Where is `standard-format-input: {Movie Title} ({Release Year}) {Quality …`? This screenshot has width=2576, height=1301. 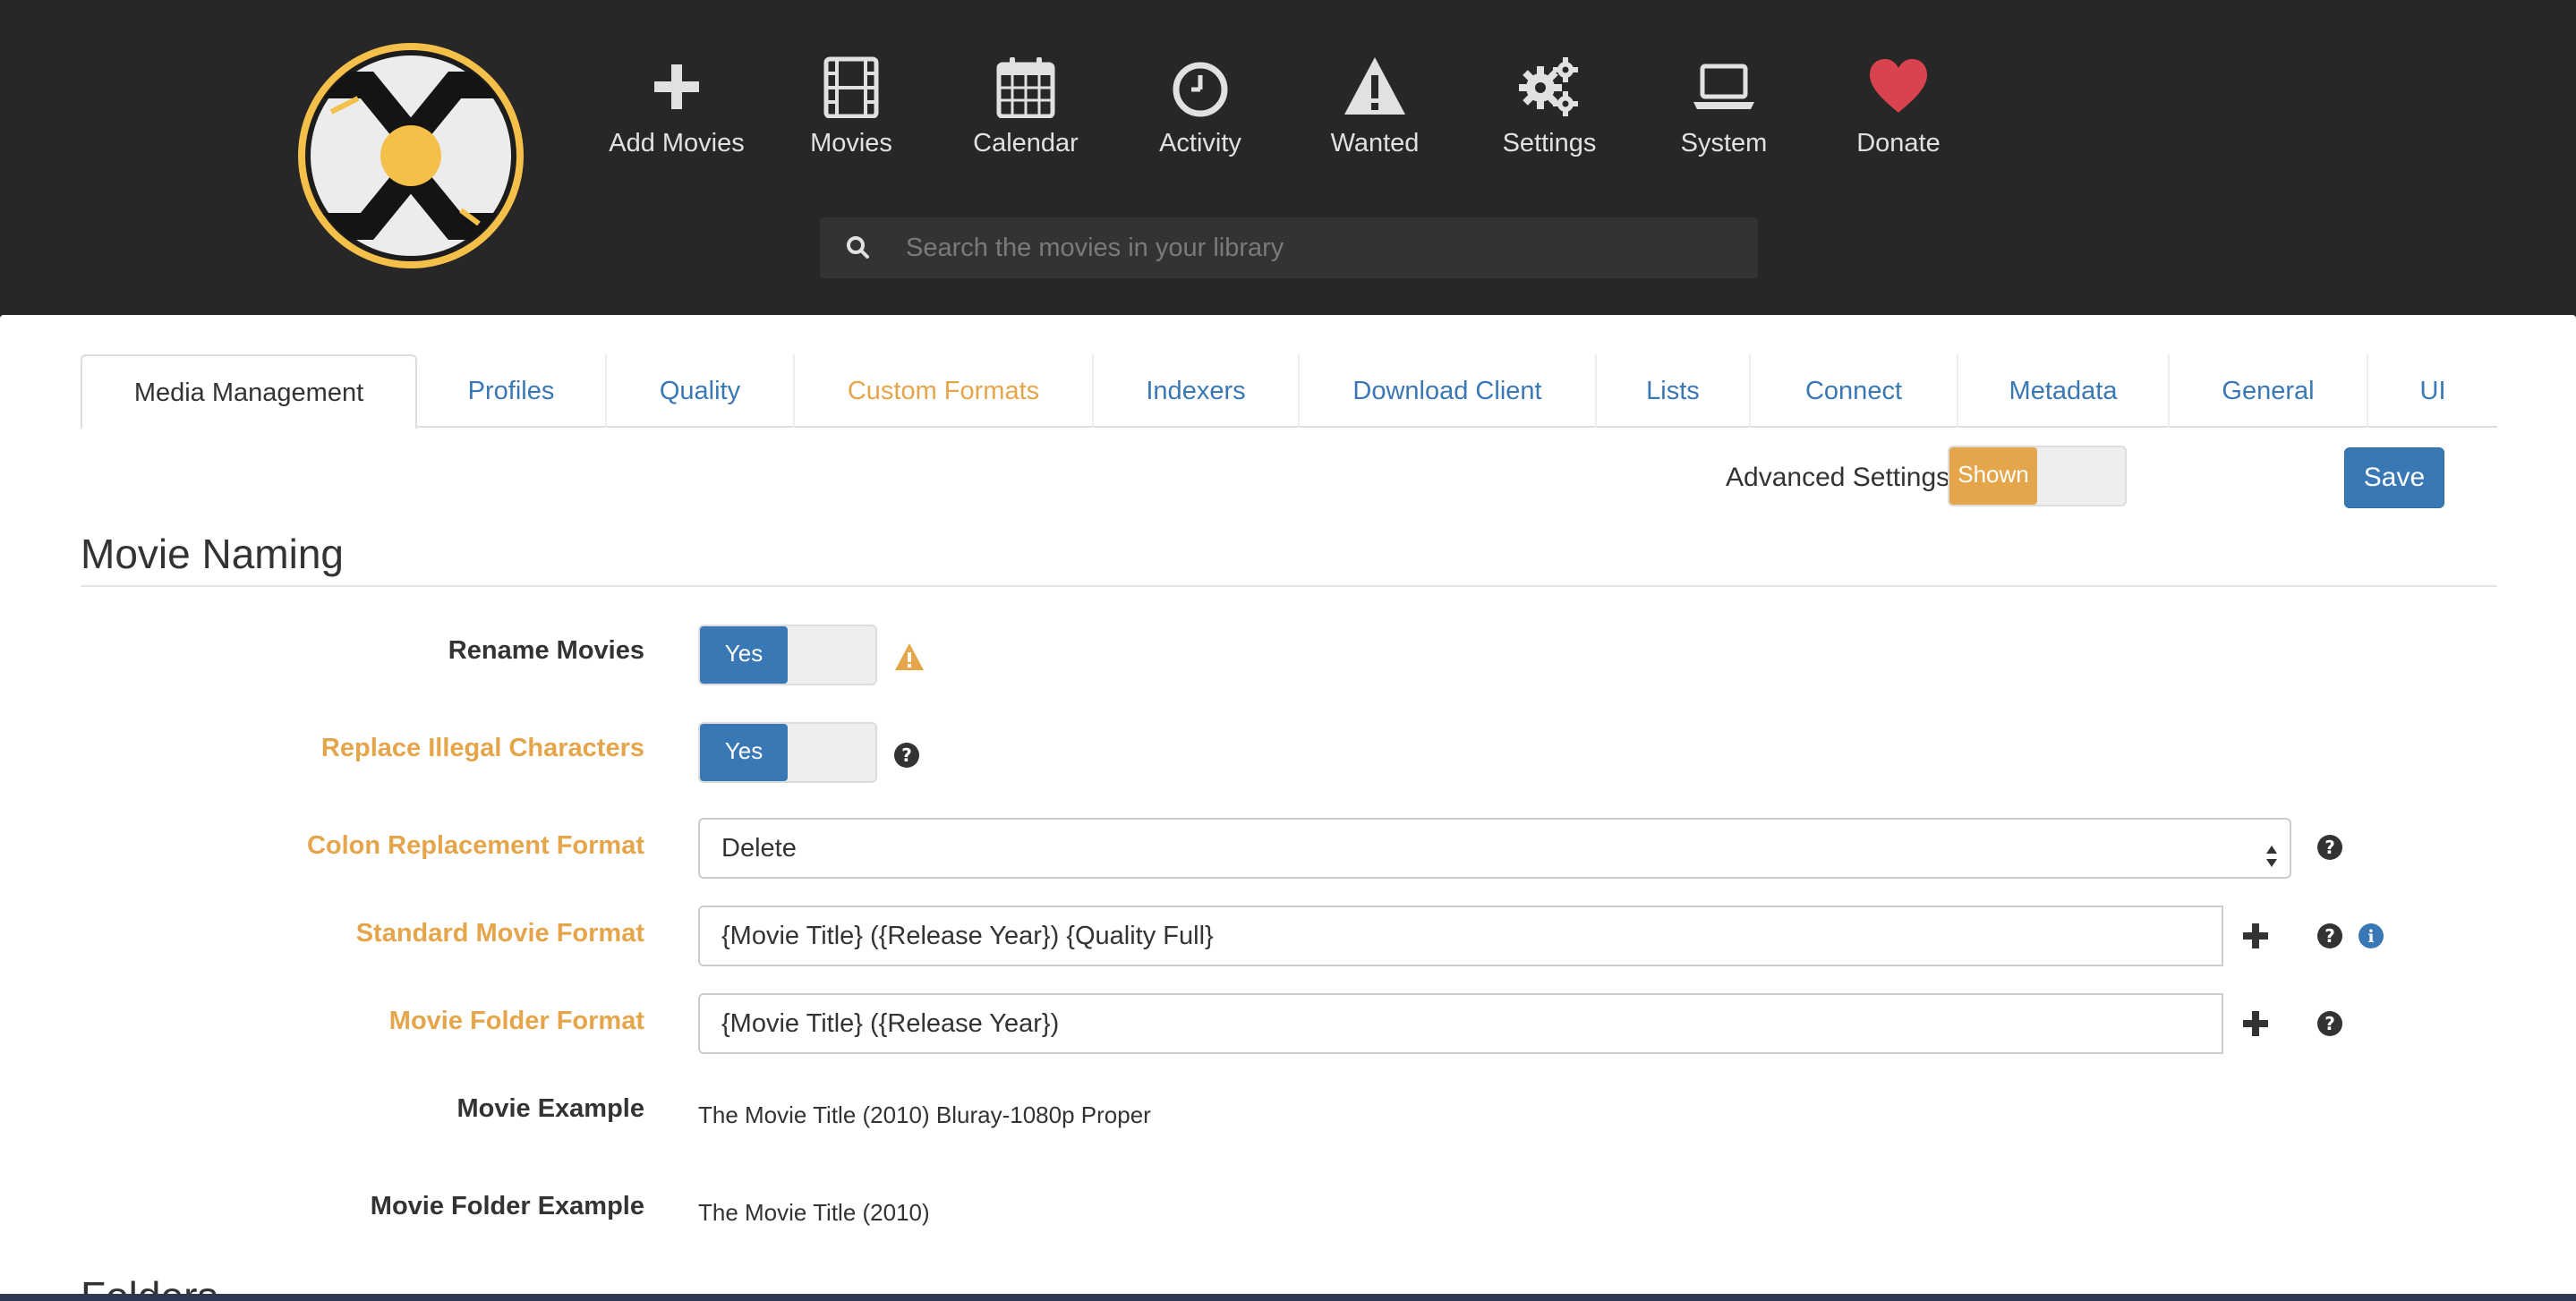
standard-format-input: {Movie Title} ({Release Year}) {Quality … is located at coordinates (1460, 936).